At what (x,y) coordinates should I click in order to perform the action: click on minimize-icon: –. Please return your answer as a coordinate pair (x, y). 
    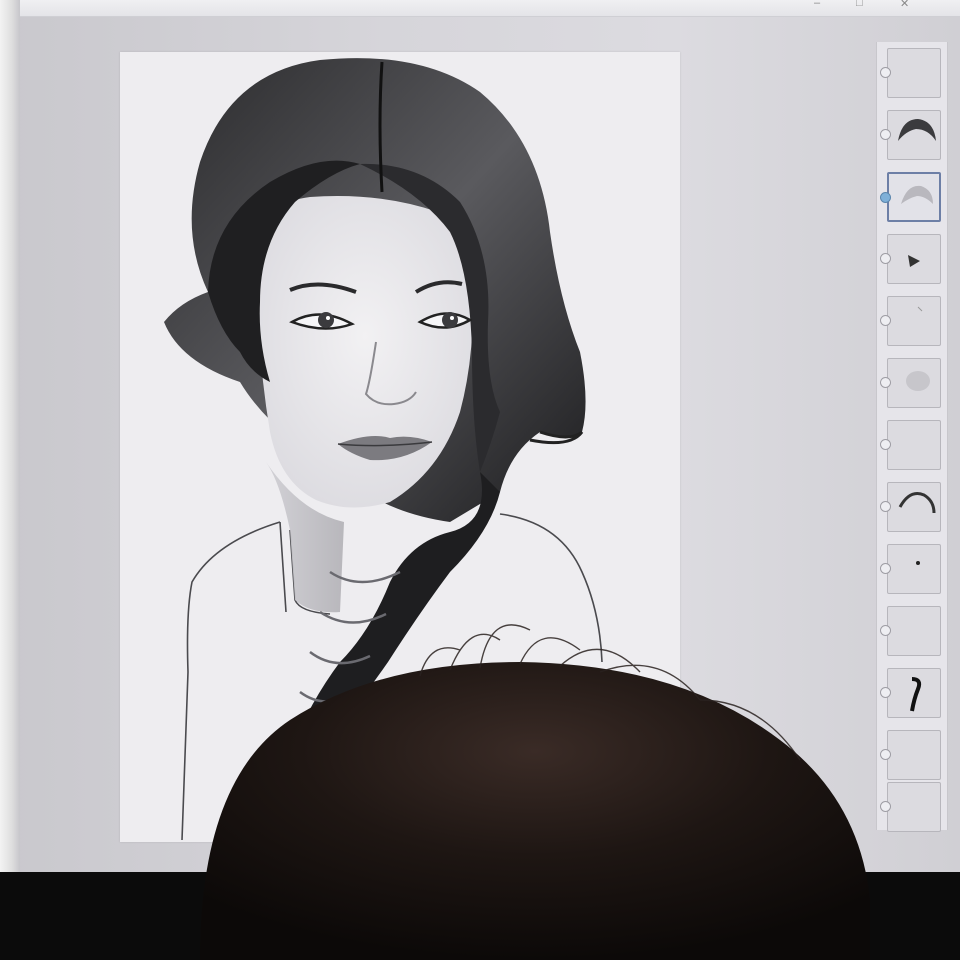
    Looking at the image, I should click on (817, 4).